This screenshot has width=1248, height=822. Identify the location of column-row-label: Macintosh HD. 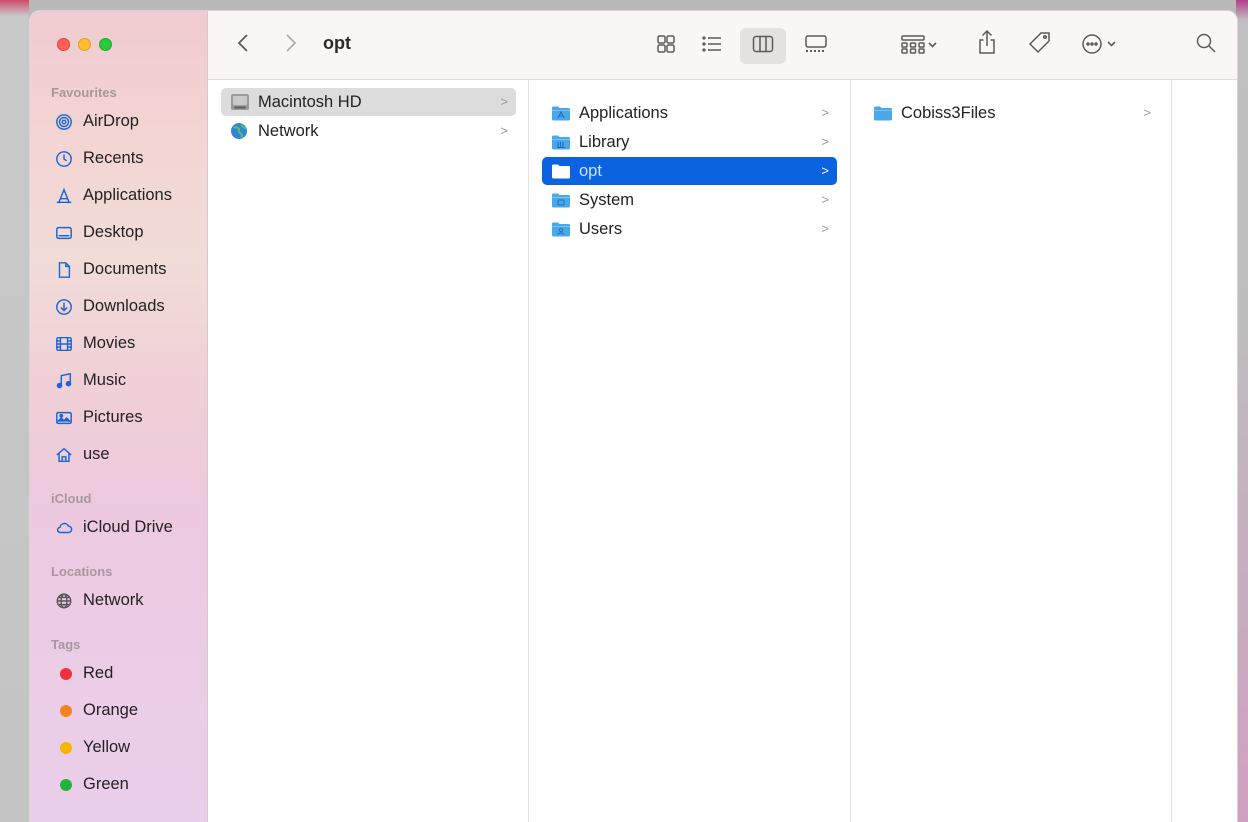
(310, 101).